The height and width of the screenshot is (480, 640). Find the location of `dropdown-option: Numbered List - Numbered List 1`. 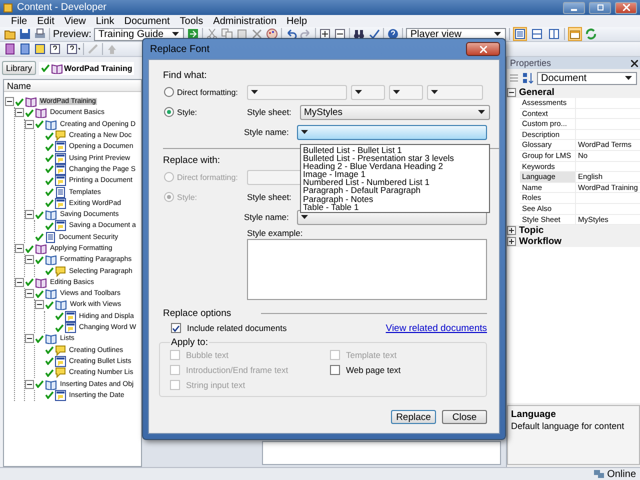

dropdown-option: Numbered List - Numbered List 1 is located at coordinates (395, 182).